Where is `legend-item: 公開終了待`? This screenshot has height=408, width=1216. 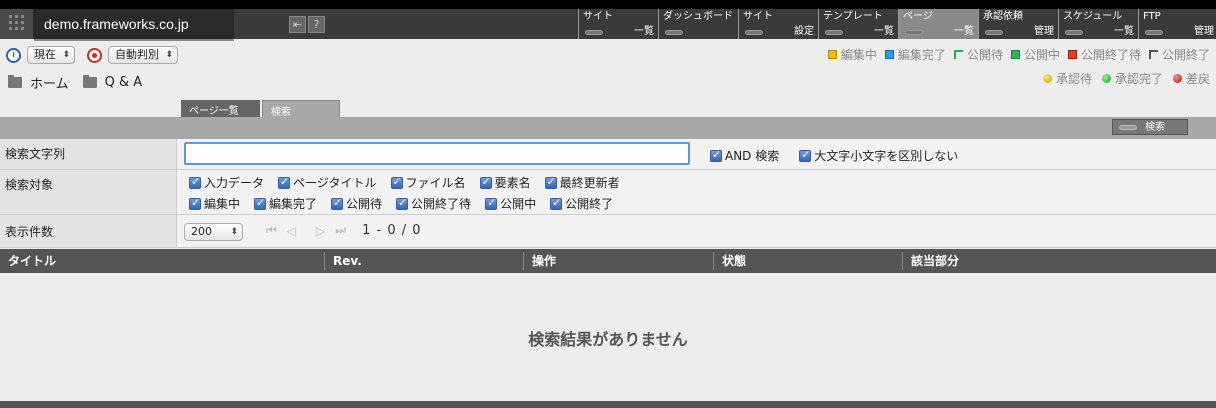 legend-item: 公開終了待 is located at coordinates (1104, 54).